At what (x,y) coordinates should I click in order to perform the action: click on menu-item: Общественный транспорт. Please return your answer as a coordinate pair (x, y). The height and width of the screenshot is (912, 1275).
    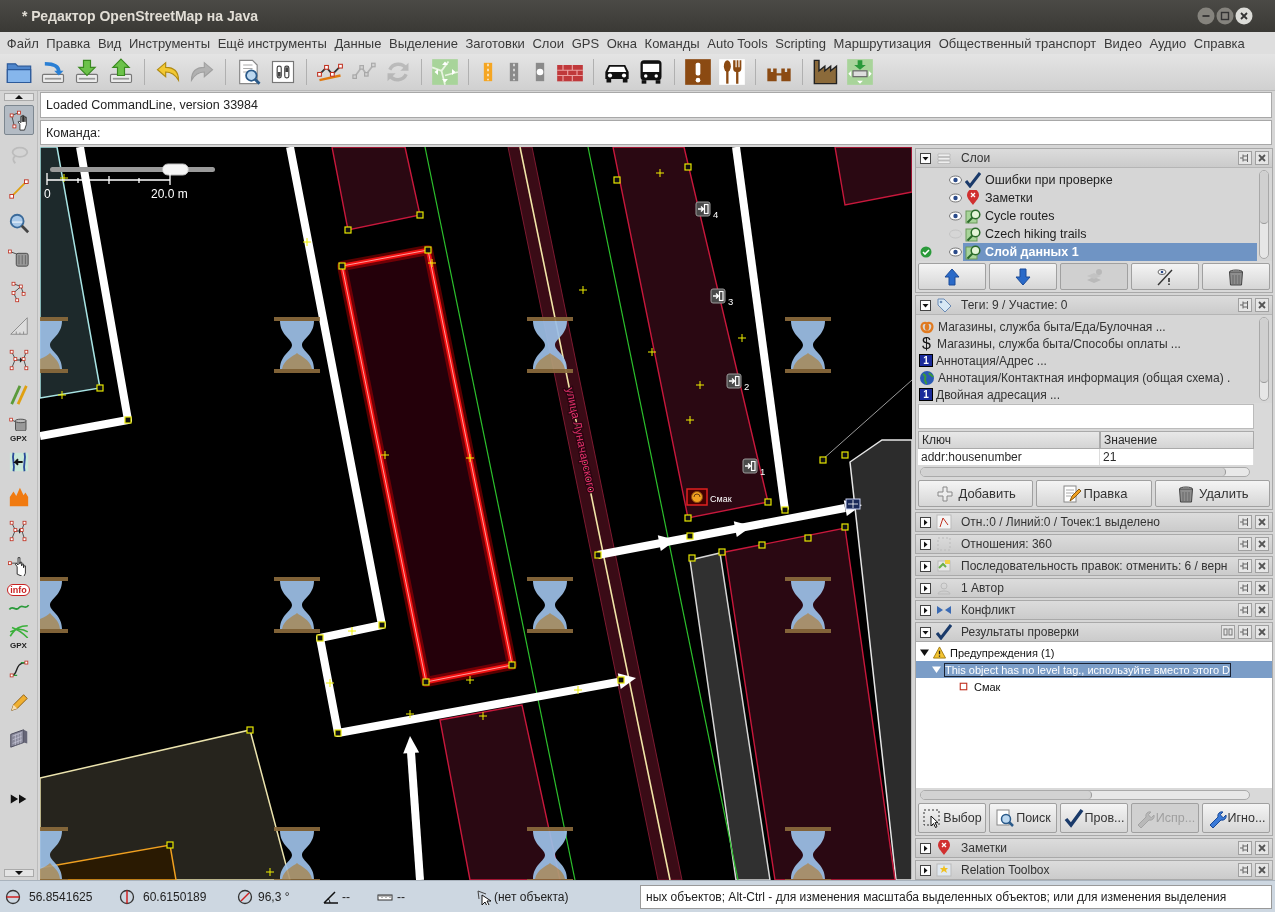
    Looking at the image, I should click on (1017, 43).